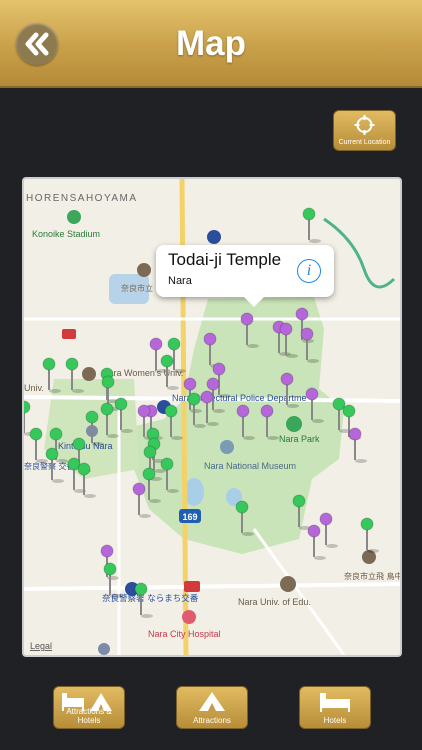  Describe the element at coordinates (364, 125) in the screenshot. I see `crosshair-icon` at that location.